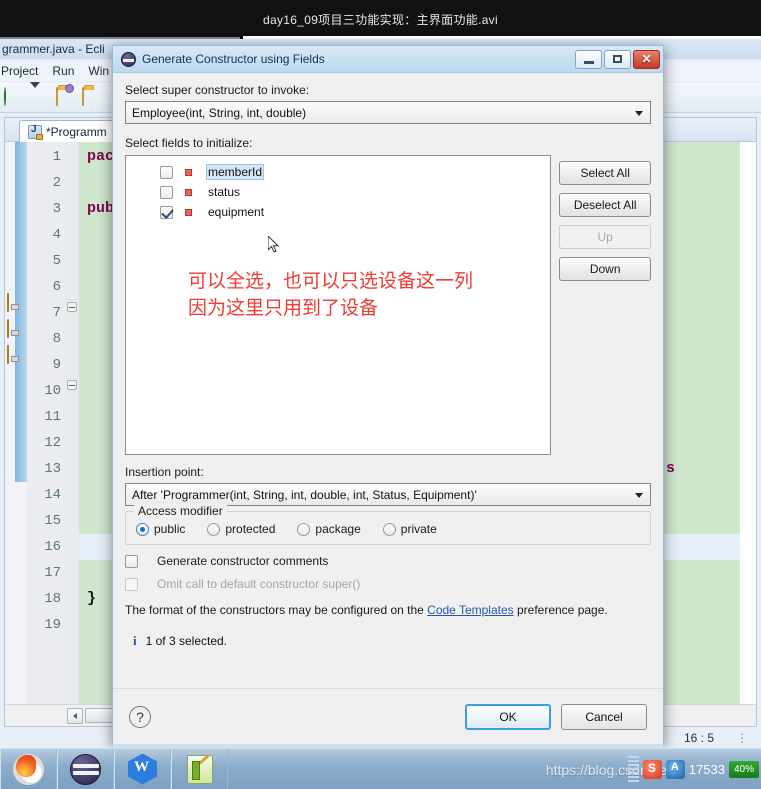  What do you see at coordinates (605, 173) in the screenshot?
I see `select-all-button: Select All` at bounding box center [605, 173].